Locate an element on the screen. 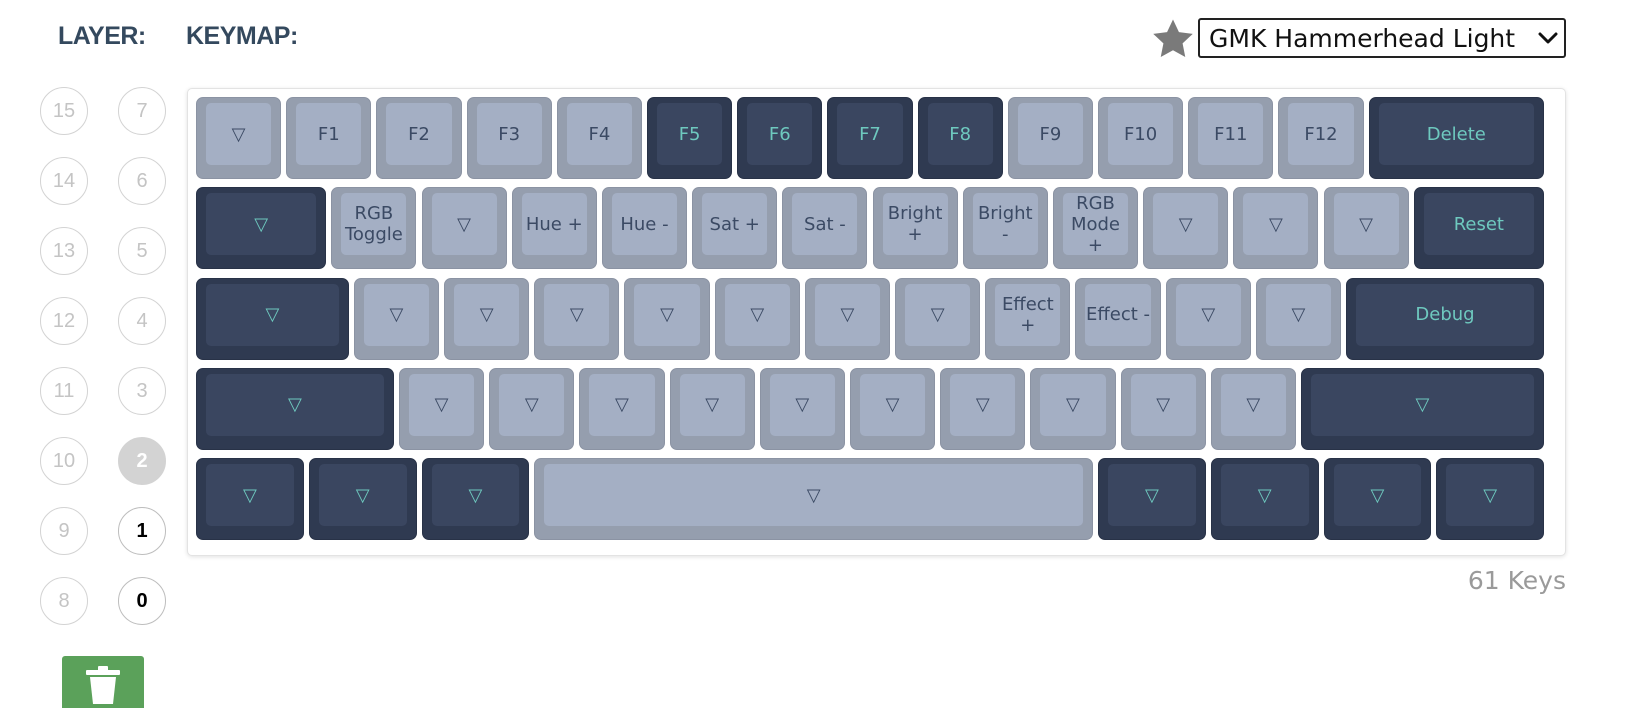  key: F11 is located at coordinates (1231, 138).